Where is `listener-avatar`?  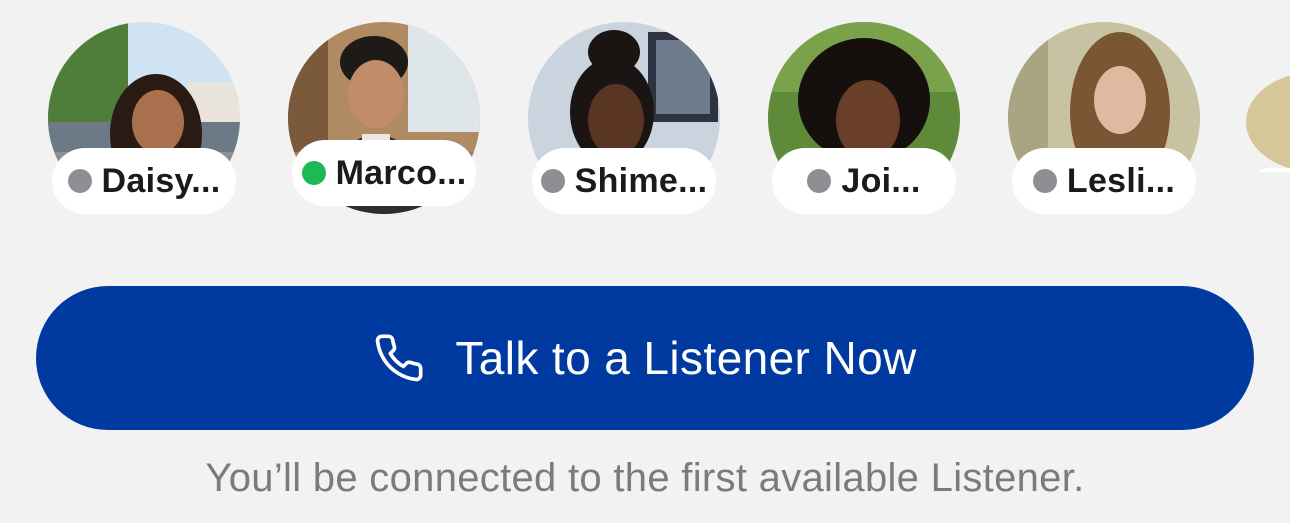 listener-avatar is located at coordinates (1268, 122).